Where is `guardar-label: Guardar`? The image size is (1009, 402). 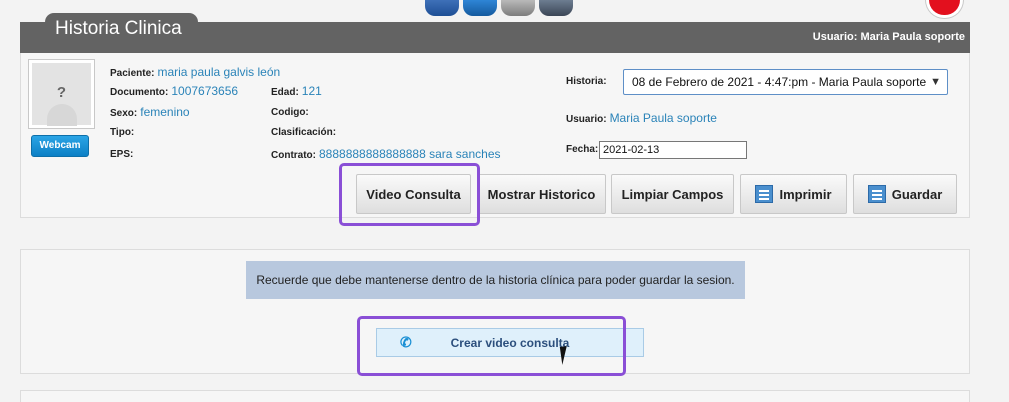 guardar-label: Guardar is located at coordinates (917, 194).